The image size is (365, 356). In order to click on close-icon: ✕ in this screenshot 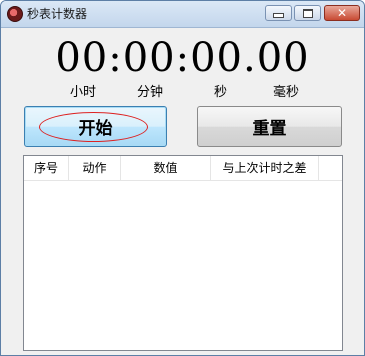, I will do `click(342, 13)`.